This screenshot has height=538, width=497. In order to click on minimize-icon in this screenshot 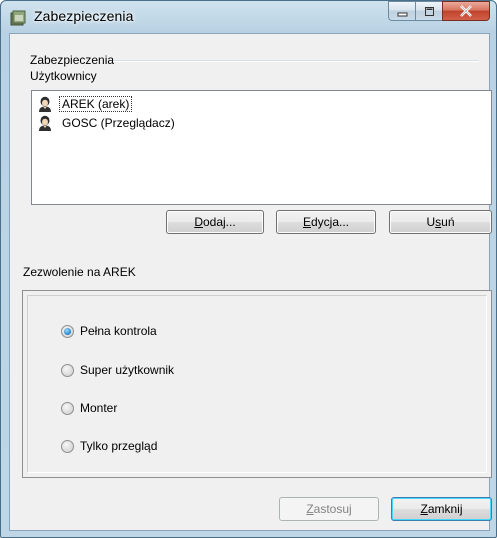, I will do `click(402, 11)`.